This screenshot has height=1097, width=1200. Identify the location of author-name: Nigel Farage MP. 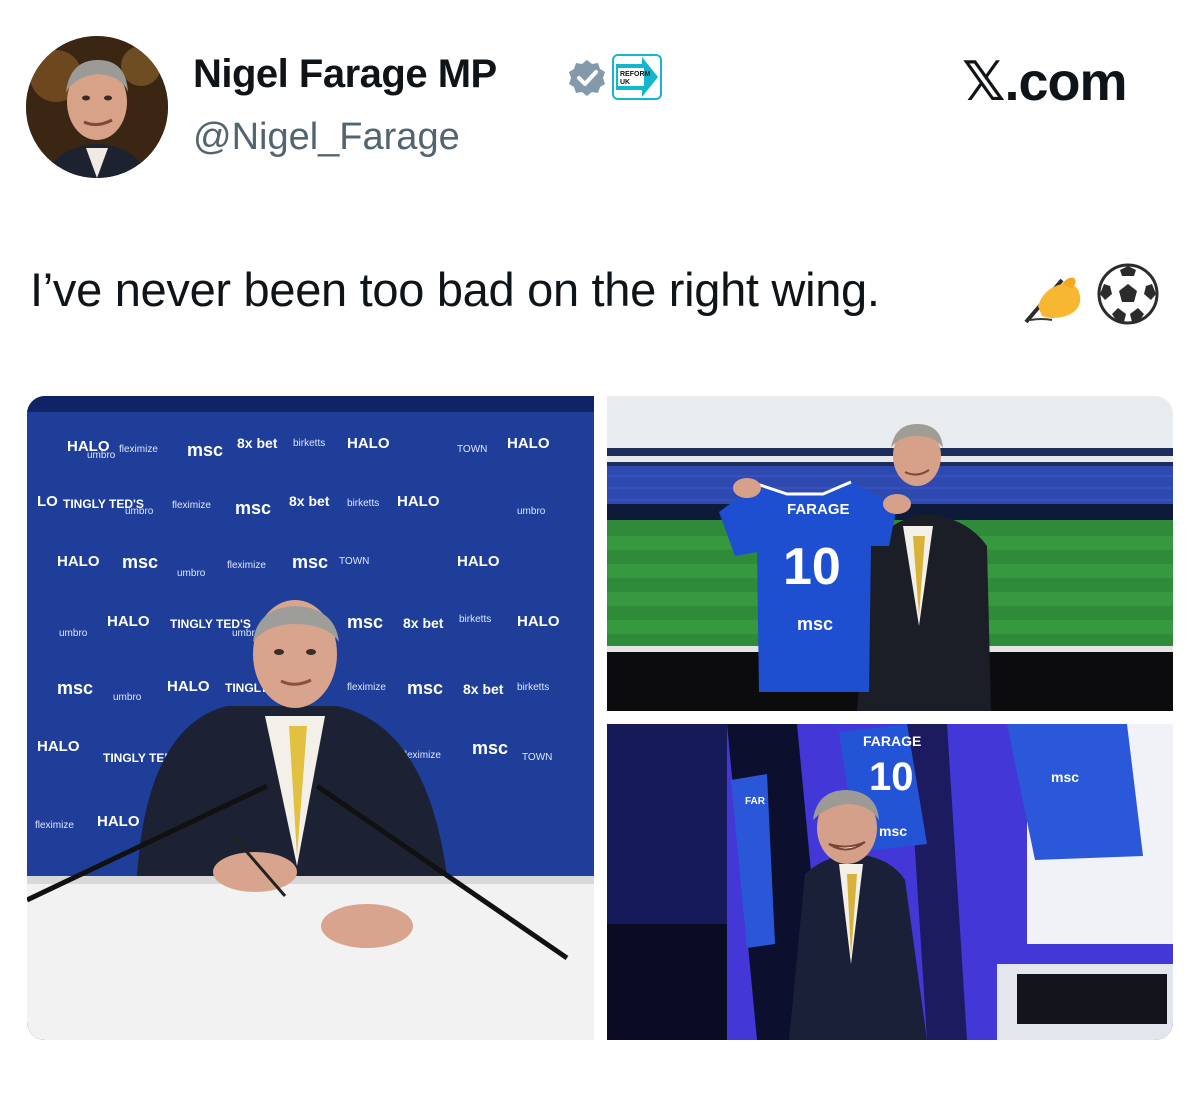
(345, 74).